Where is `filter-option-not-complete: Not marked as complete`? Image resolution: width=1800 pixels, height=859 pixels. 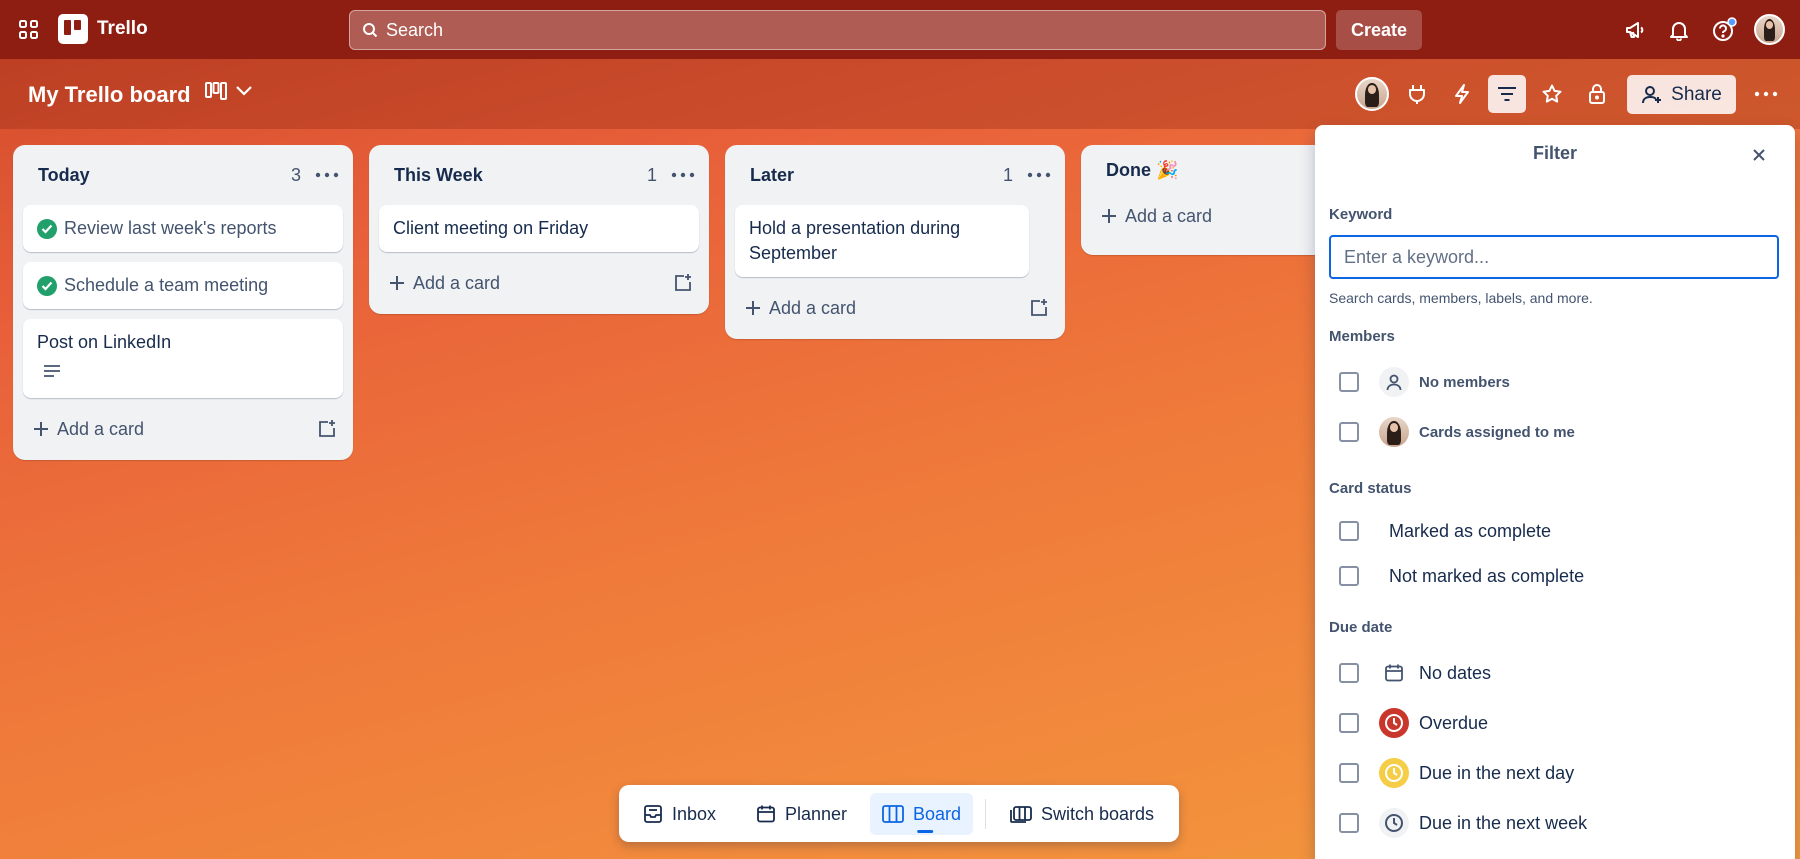
filter-option-not-complete: Not marked as complete is located at coordinates (1461, 576).